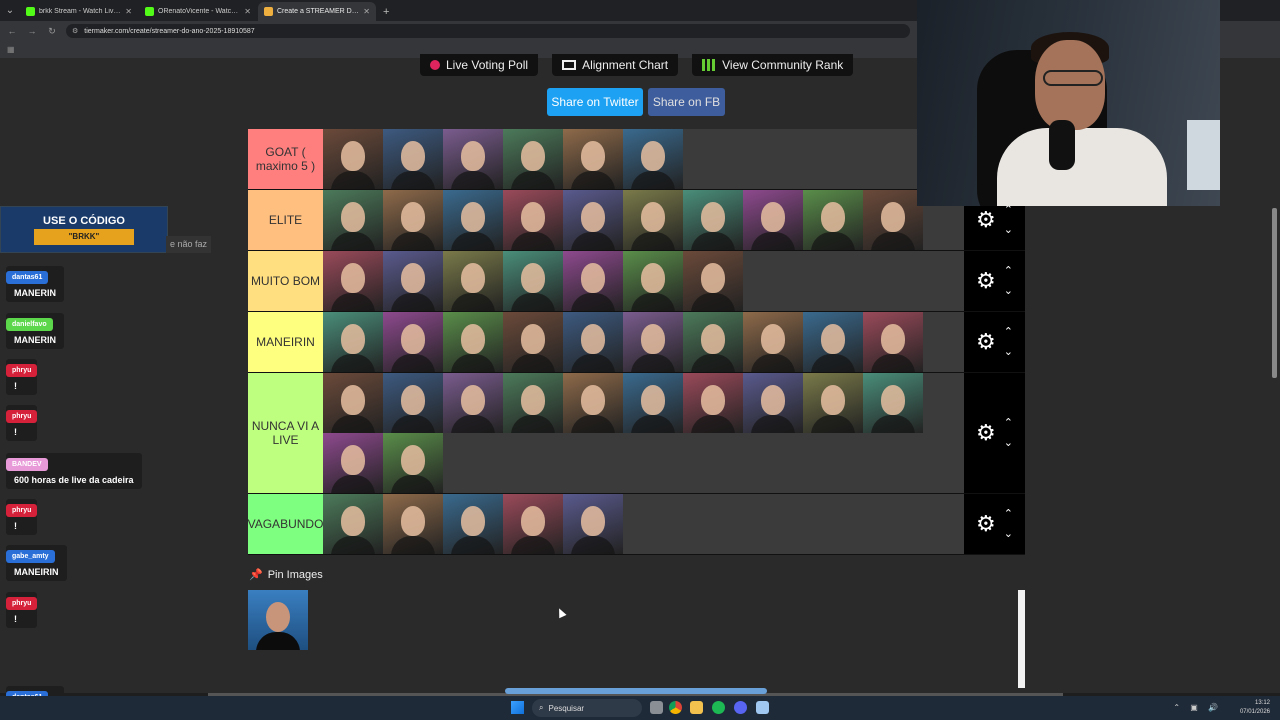  I want to click on back-icon: ←, so click(12, 31).